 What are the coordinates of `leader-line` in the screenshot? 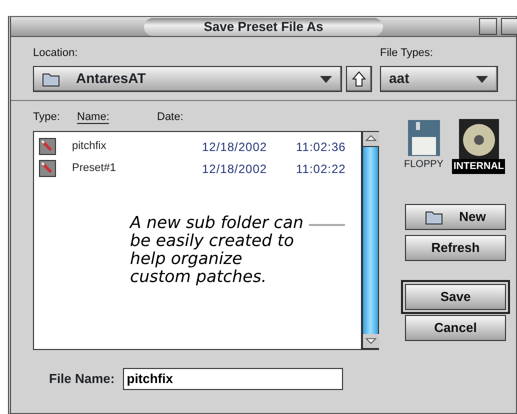 It's located at (327, 225).